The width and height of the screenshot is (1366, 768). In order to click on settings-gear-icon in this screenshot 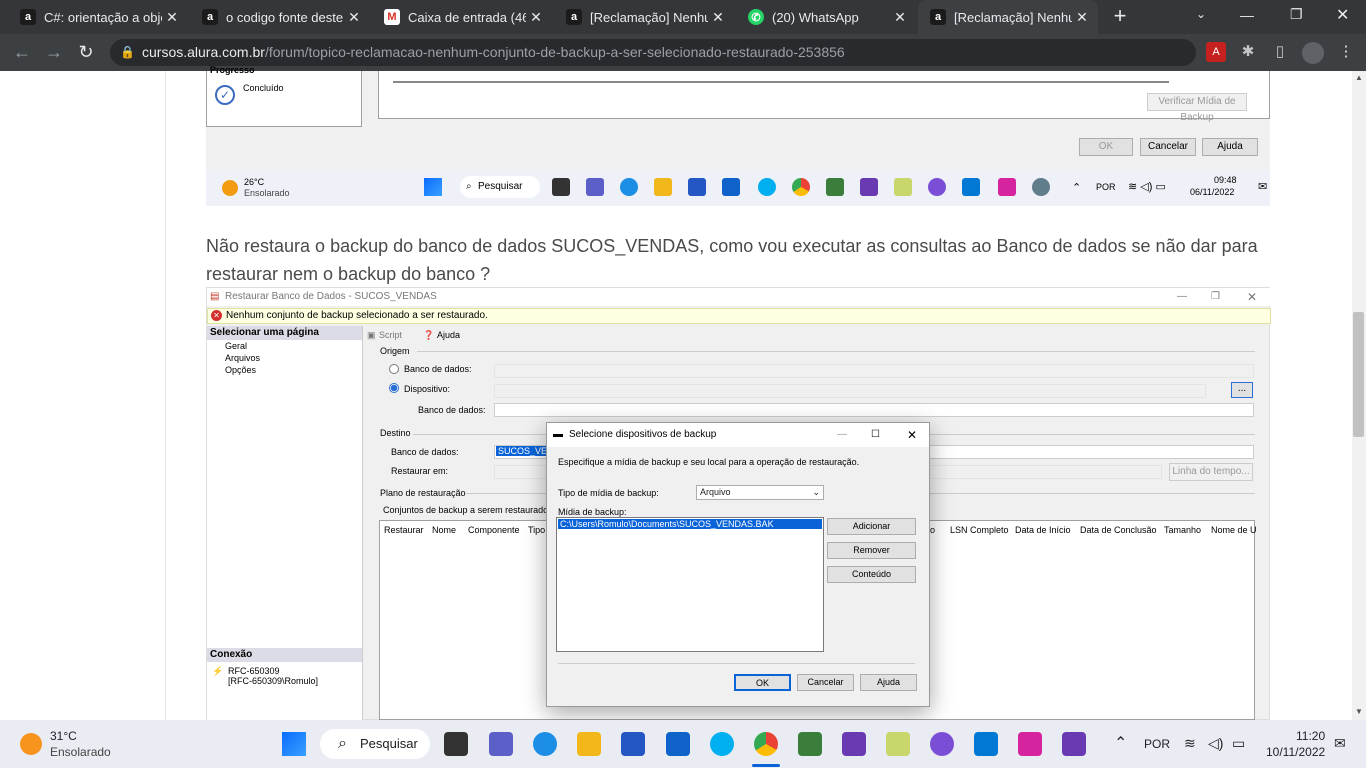, I will do `click(1041, 187)`.